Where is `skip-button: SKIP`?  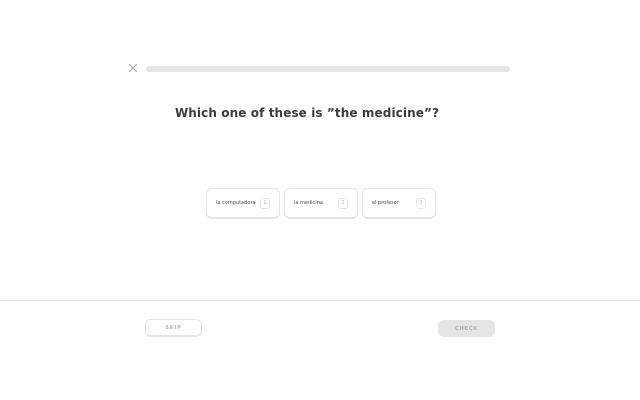 skip-button: SKIP is located at coordinates (173, 328).